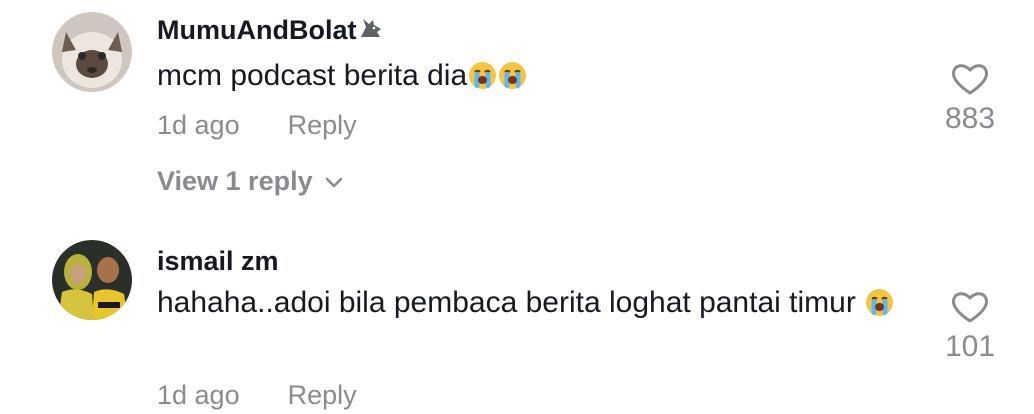 This screenshot has width=1034, height=414. I want to click on username-text: ismail zm, so click(218, 261).